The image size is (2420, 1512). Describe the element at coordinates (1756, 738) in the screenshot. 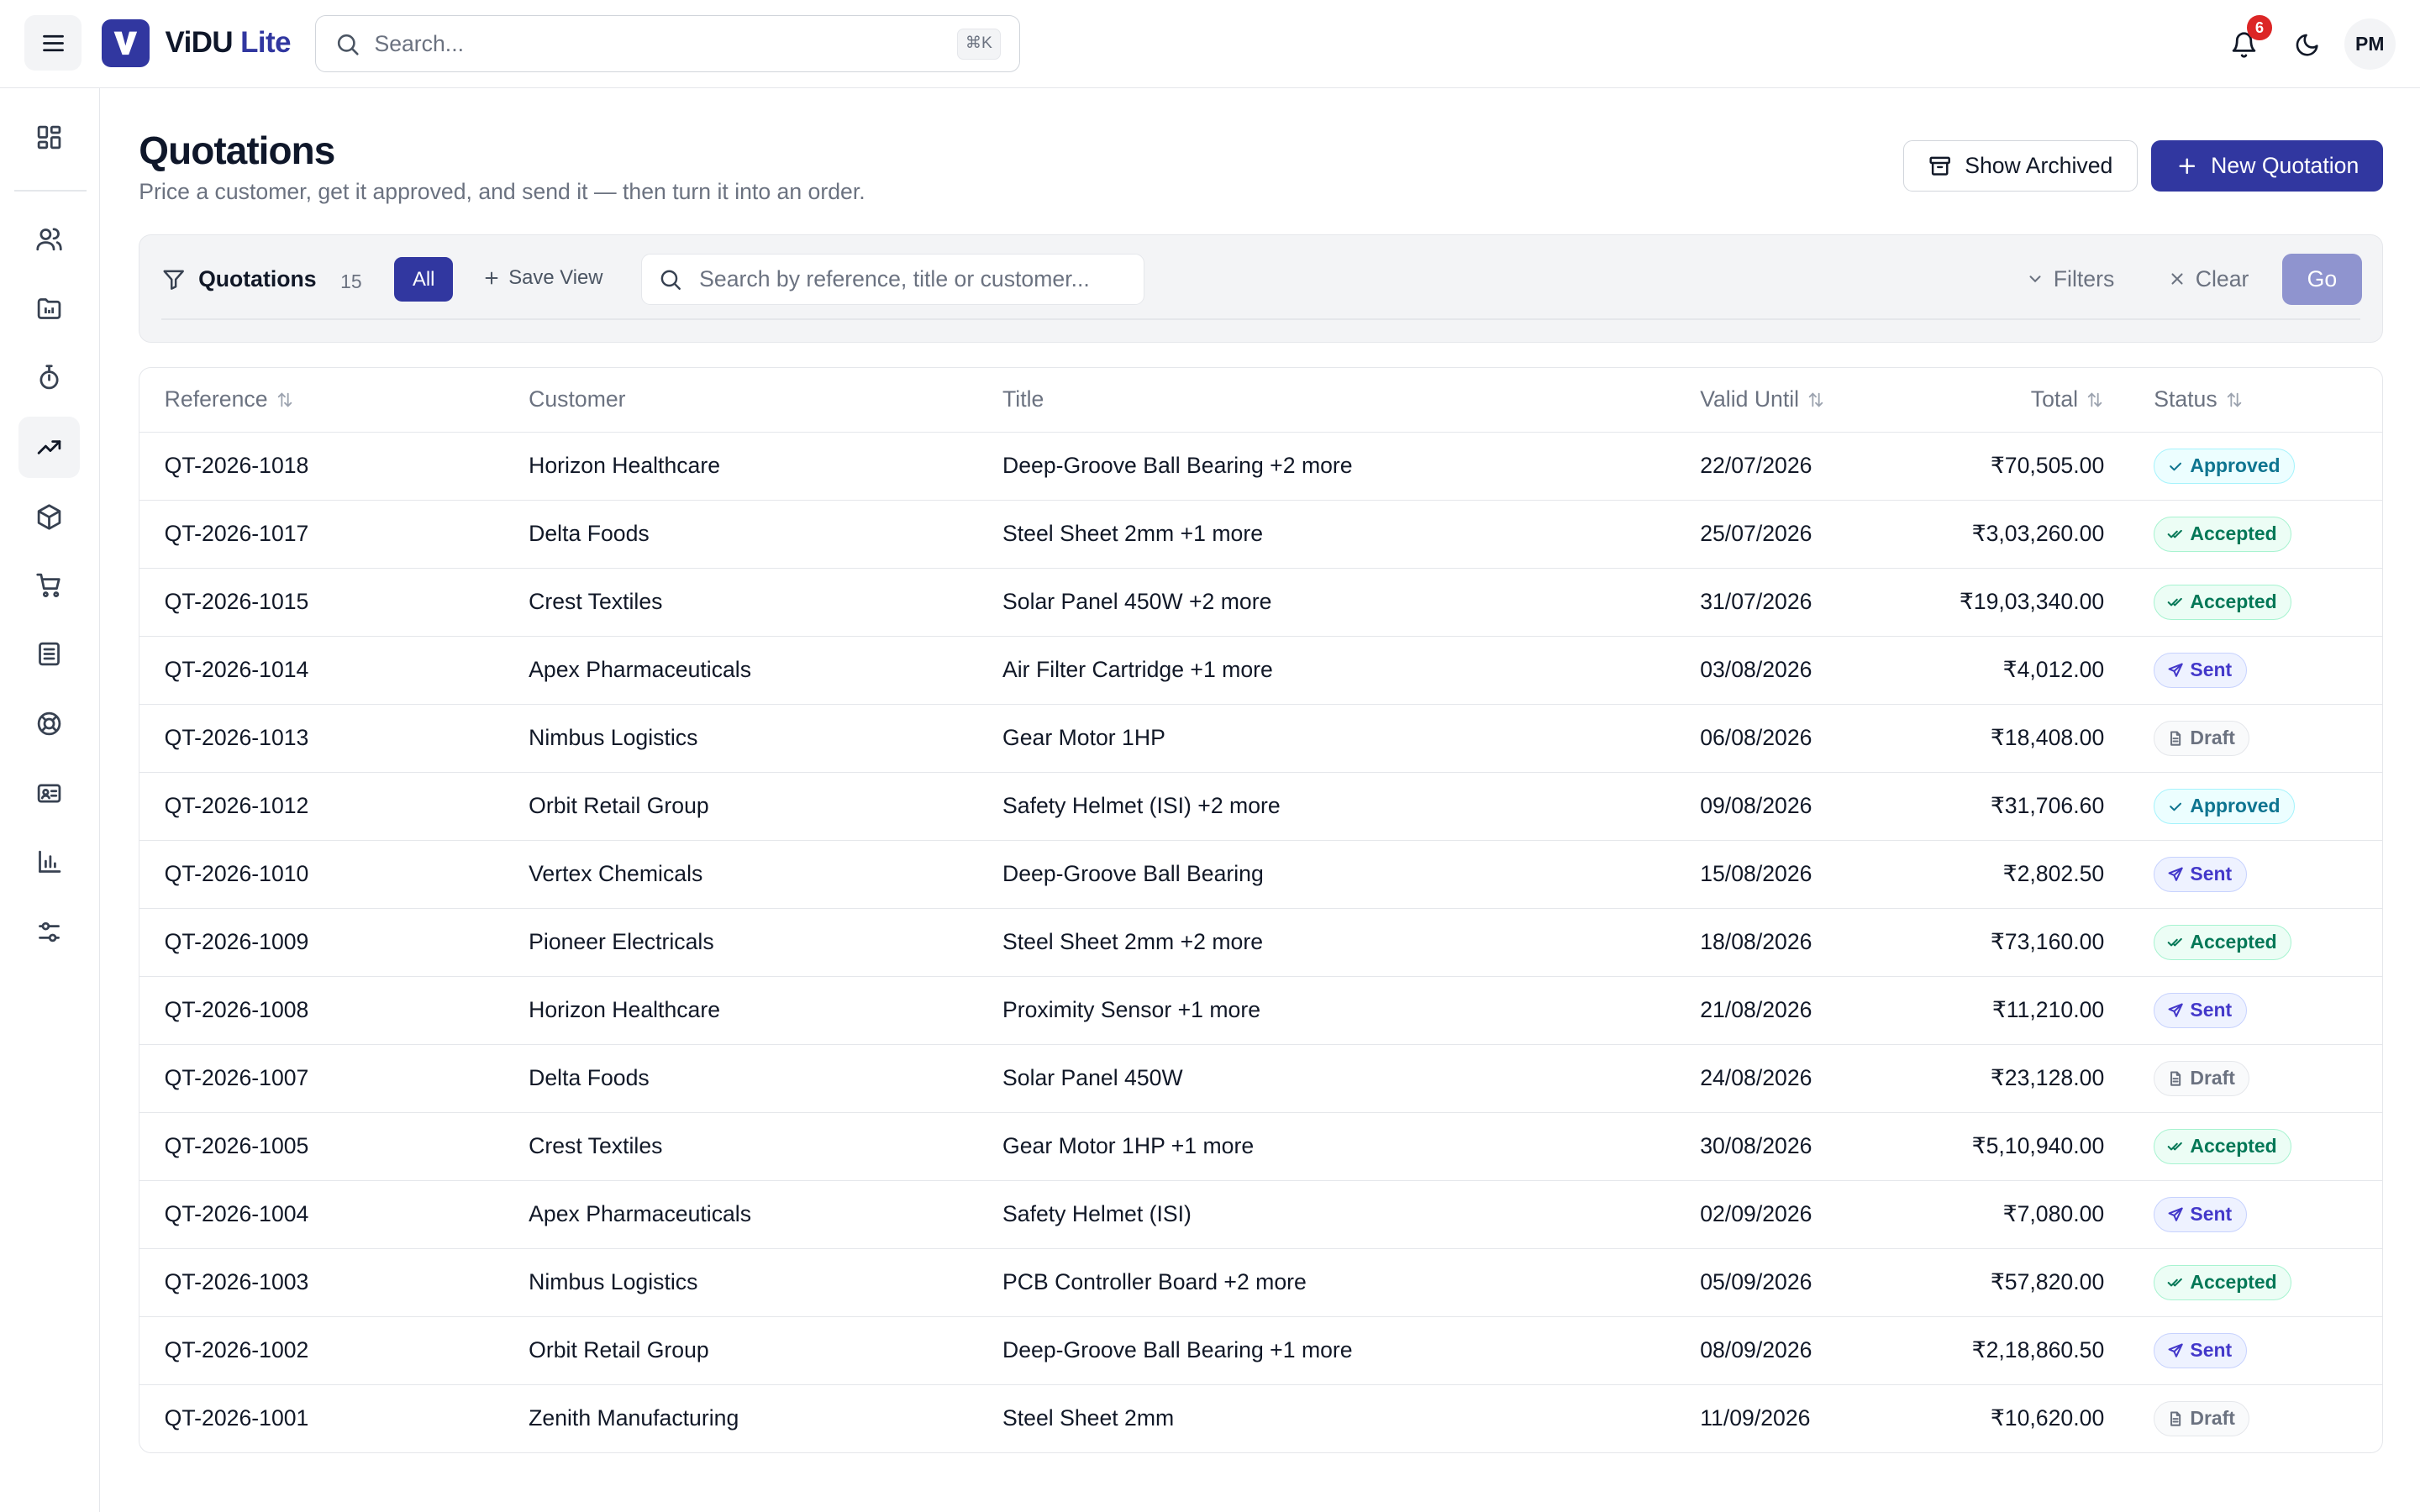

I see `cell-valid-until: 06/08/2026` at that location.